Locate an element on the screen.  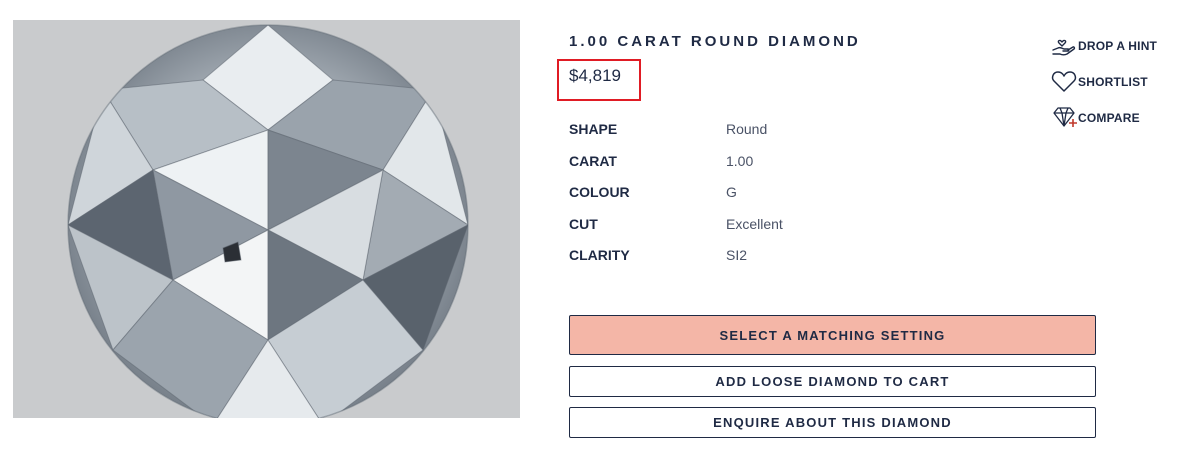
spec-value: Round is located at coordinates (747, 129).